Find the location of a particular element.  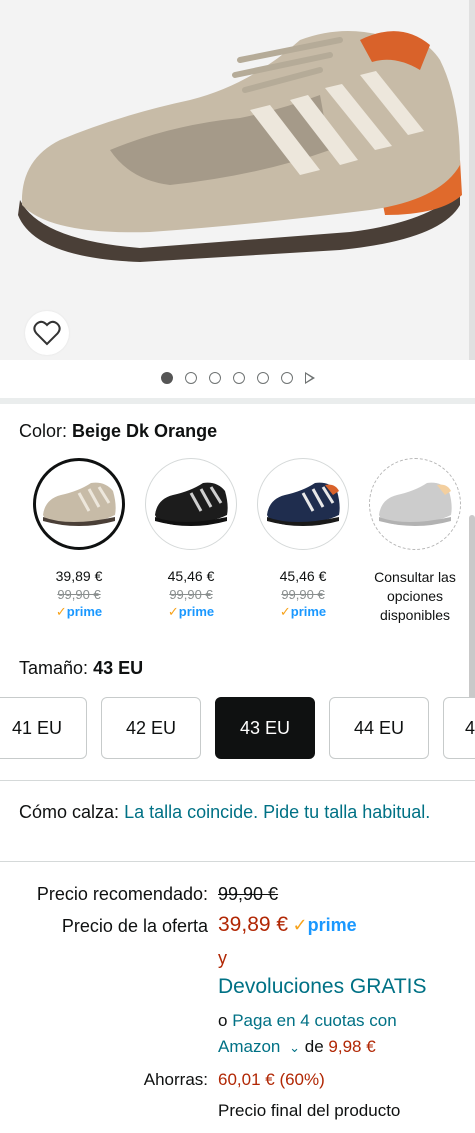

image-scrollbar is located at coordinates (472, 180).